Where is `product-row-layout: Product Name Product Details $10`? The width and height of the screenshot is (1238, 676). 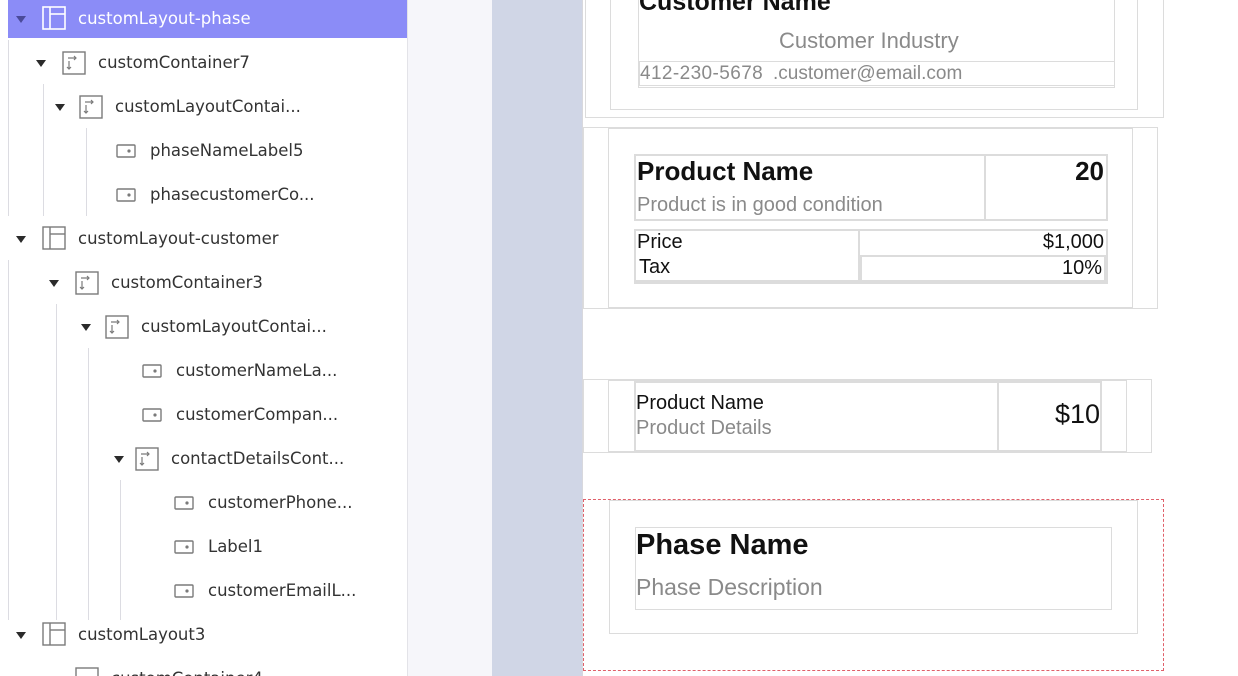 product-row-layout: Product Name Product Details $10 is located at coordinates (867, 416).